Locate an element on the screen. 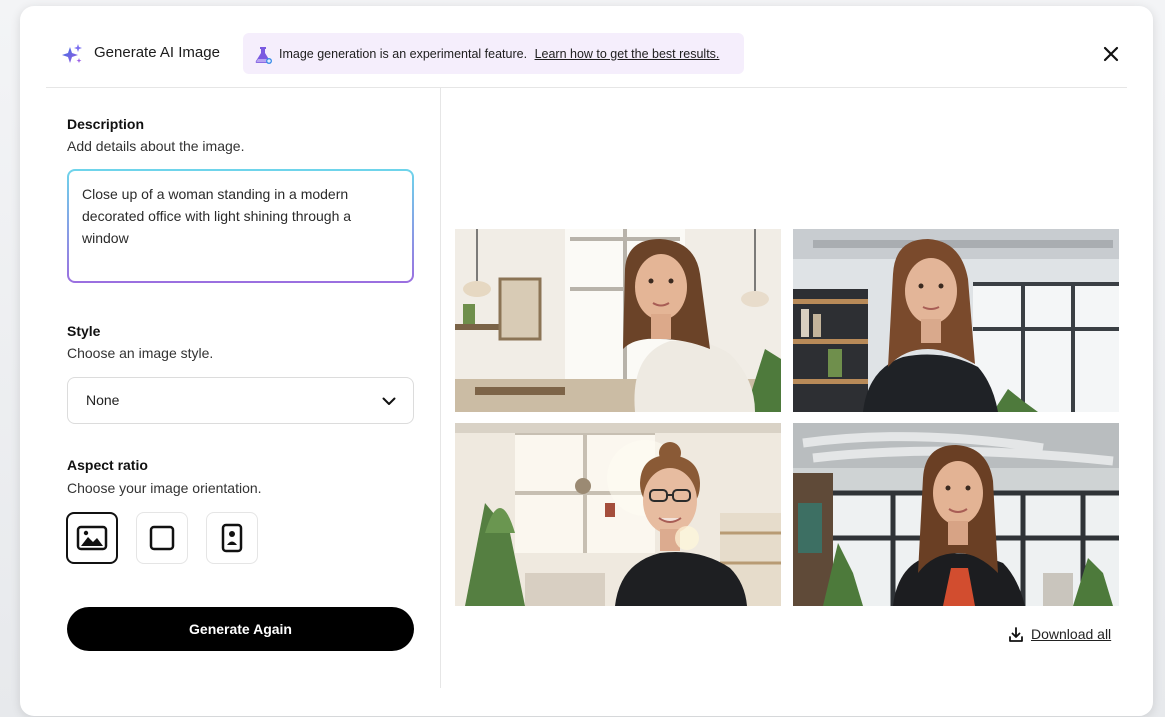  description-subtitle: Add details about the image. is located at coordinates (156, 146).